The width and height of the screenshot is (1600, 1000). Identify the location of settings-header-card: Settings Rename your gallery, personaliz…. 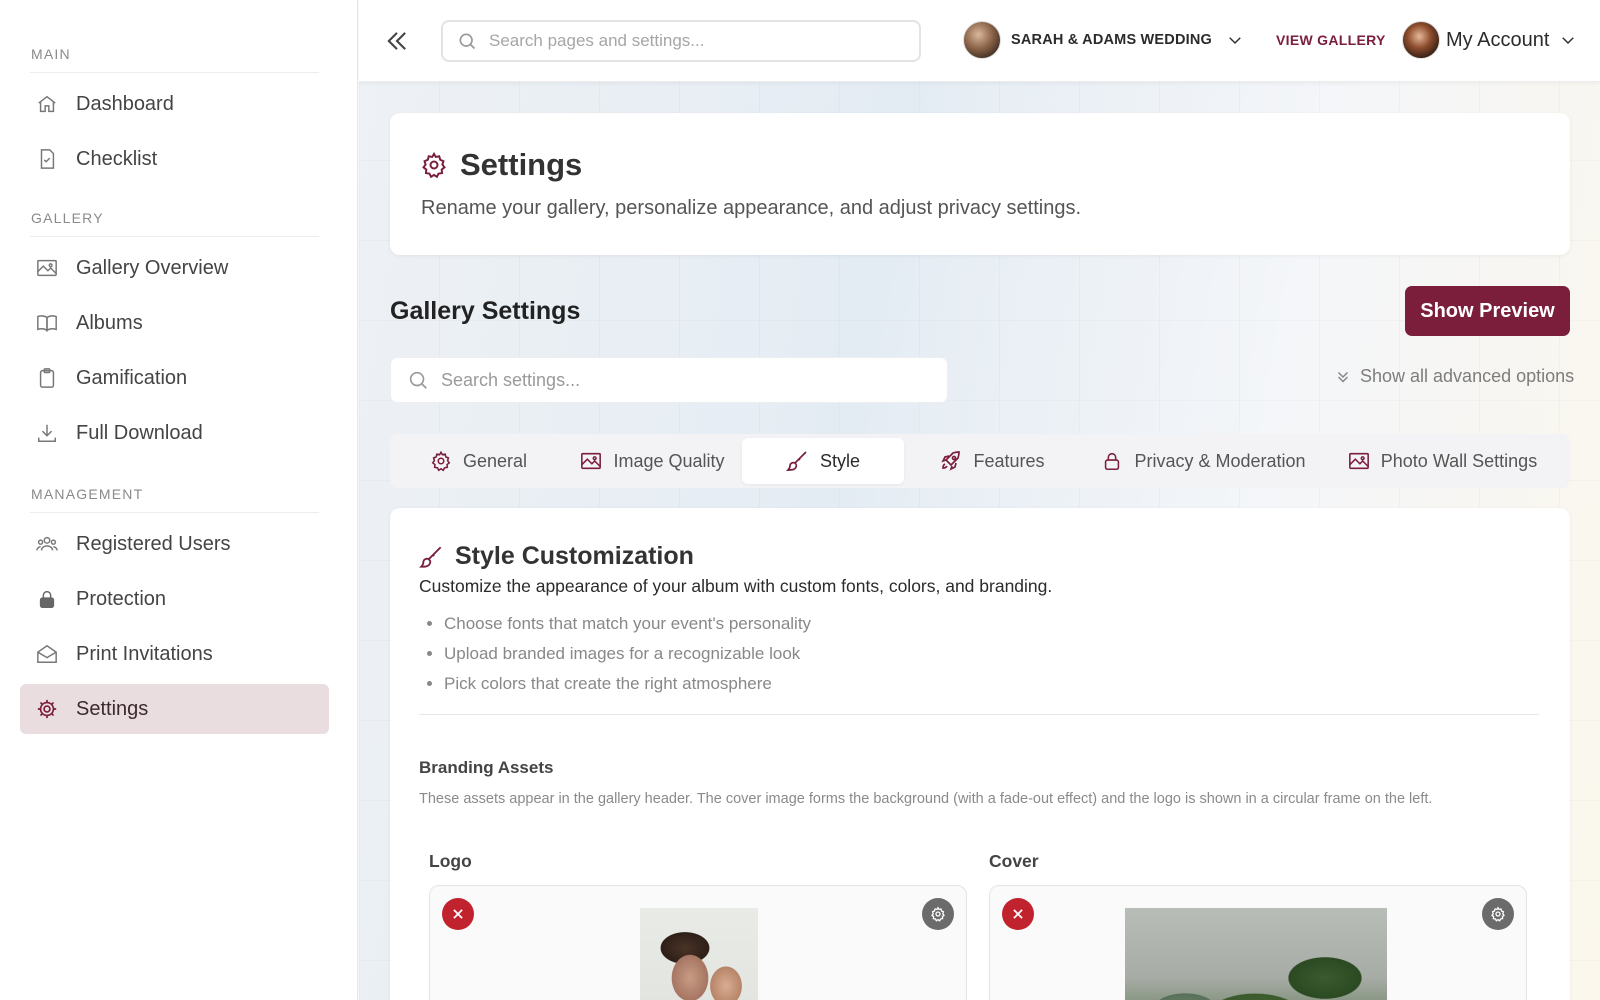
(980, 184).